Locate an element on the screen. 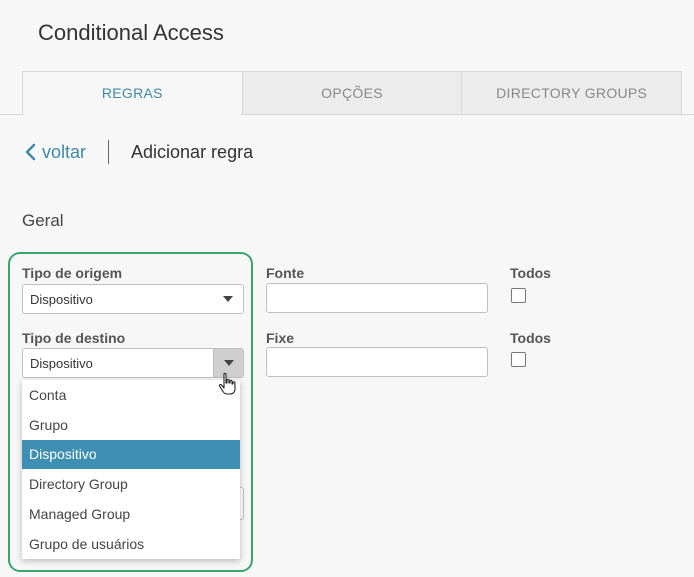  source-type-select: Dispositivo is located at coordinates (133, 299).